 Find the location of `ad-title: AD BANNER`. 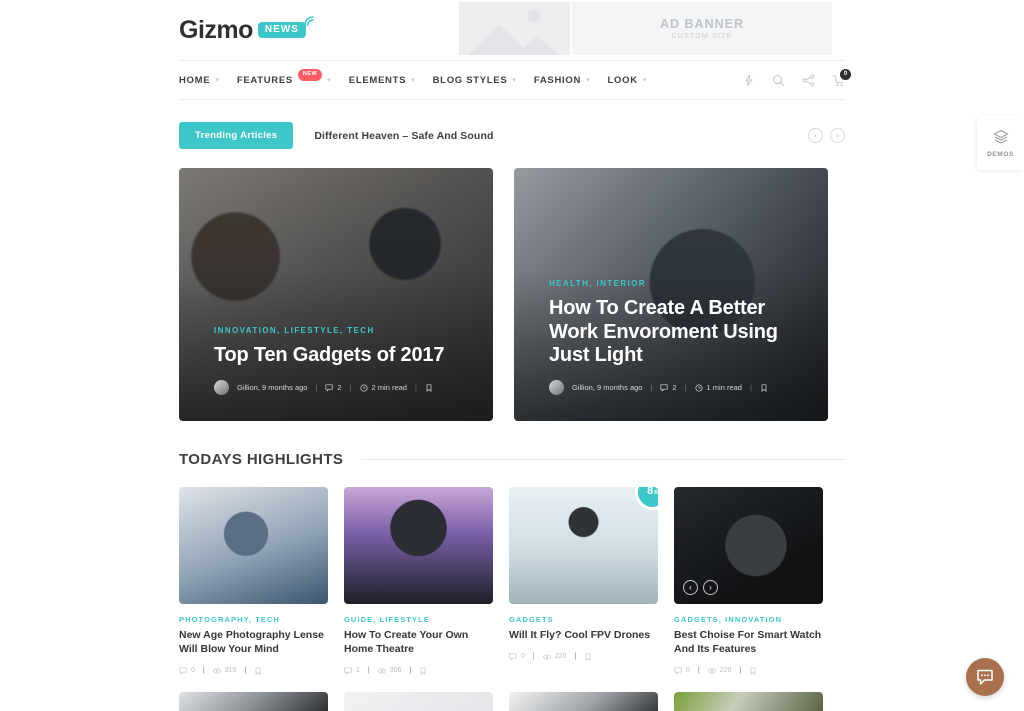

ad-title: AD BANNER is located at coordinates (702, 24).